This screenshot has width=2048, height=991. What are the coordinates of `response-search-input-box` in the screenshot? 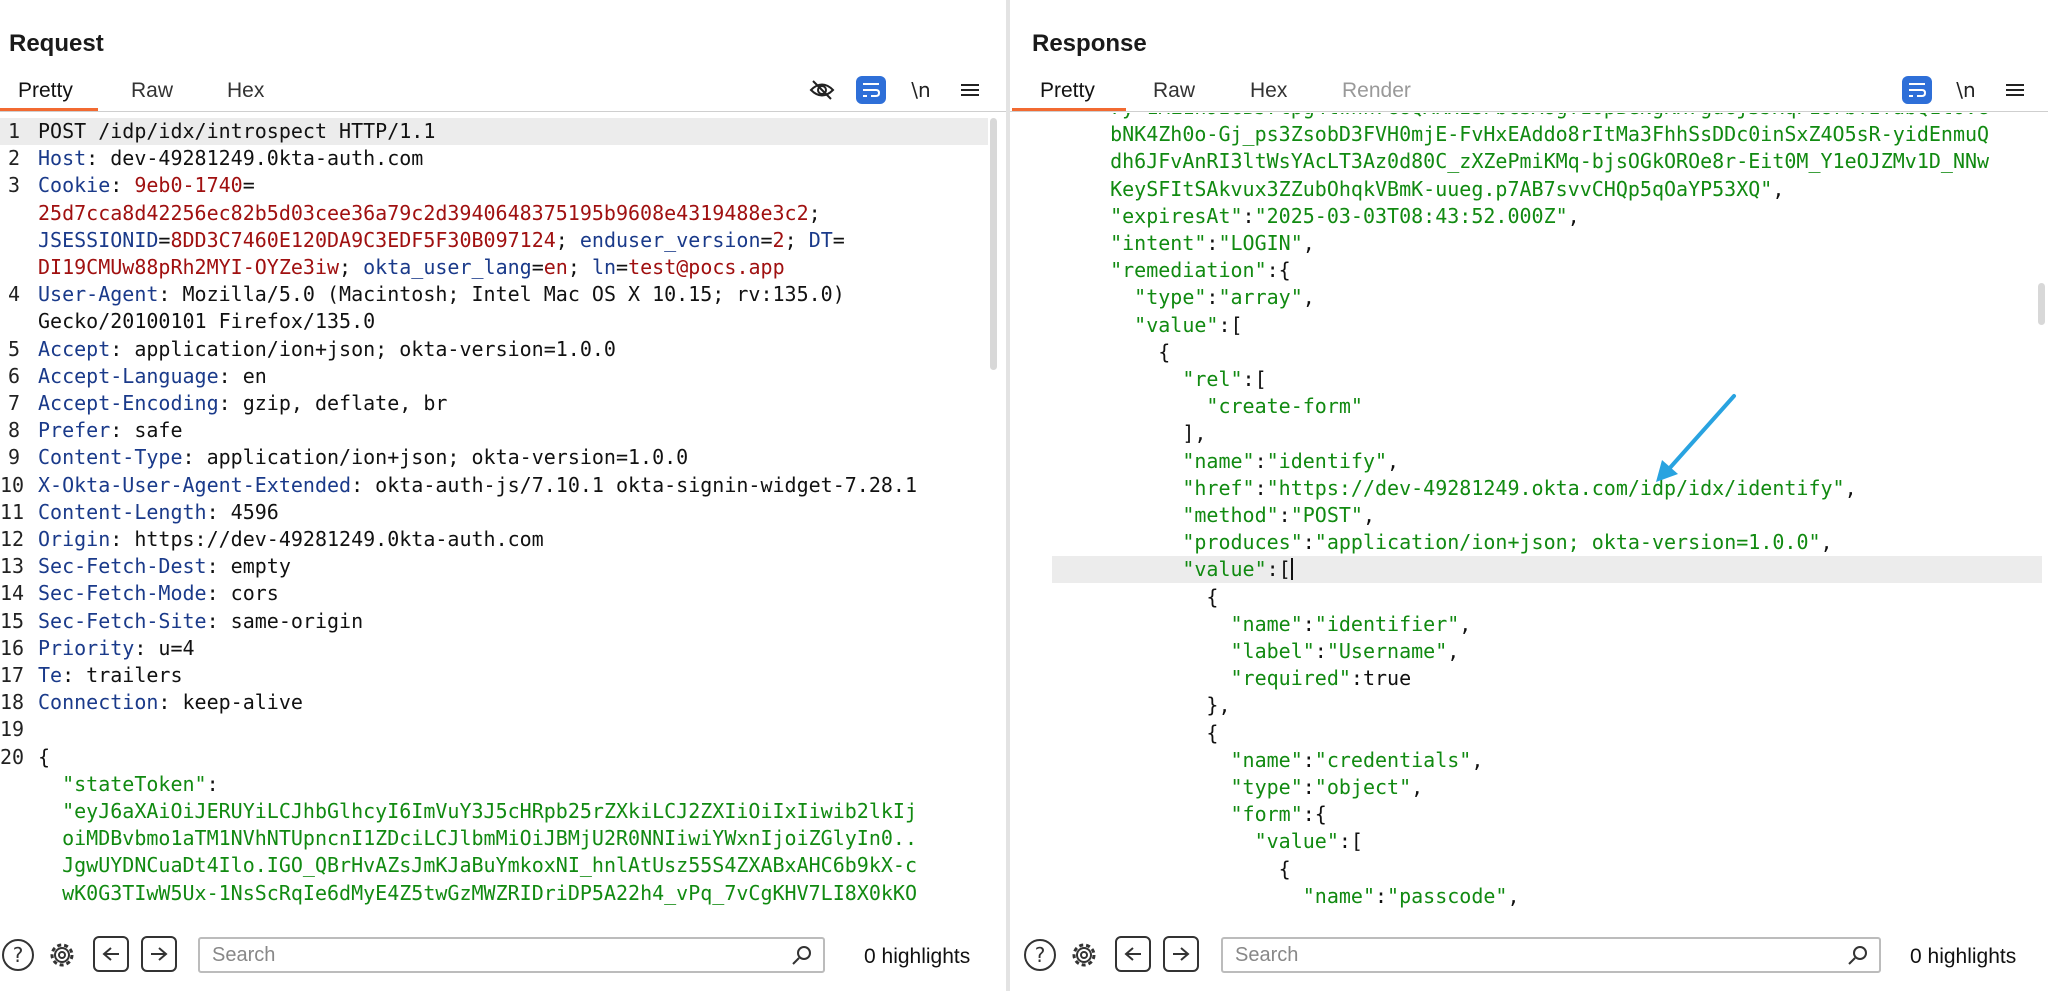 It's located at (1551, 955).